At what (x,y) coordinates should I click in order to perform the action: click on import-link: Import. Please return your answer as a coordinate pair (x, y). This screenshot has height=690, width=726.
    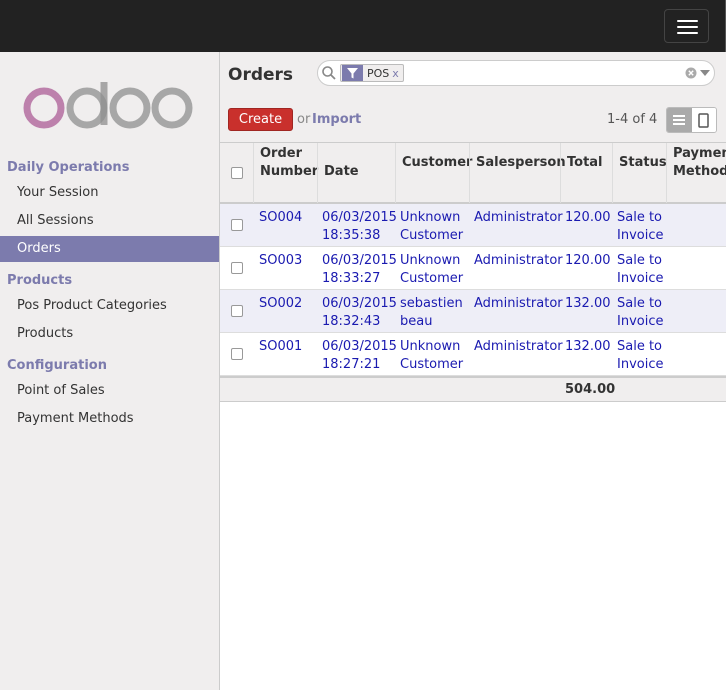
    Looking at the image, I should click on (336, 119).